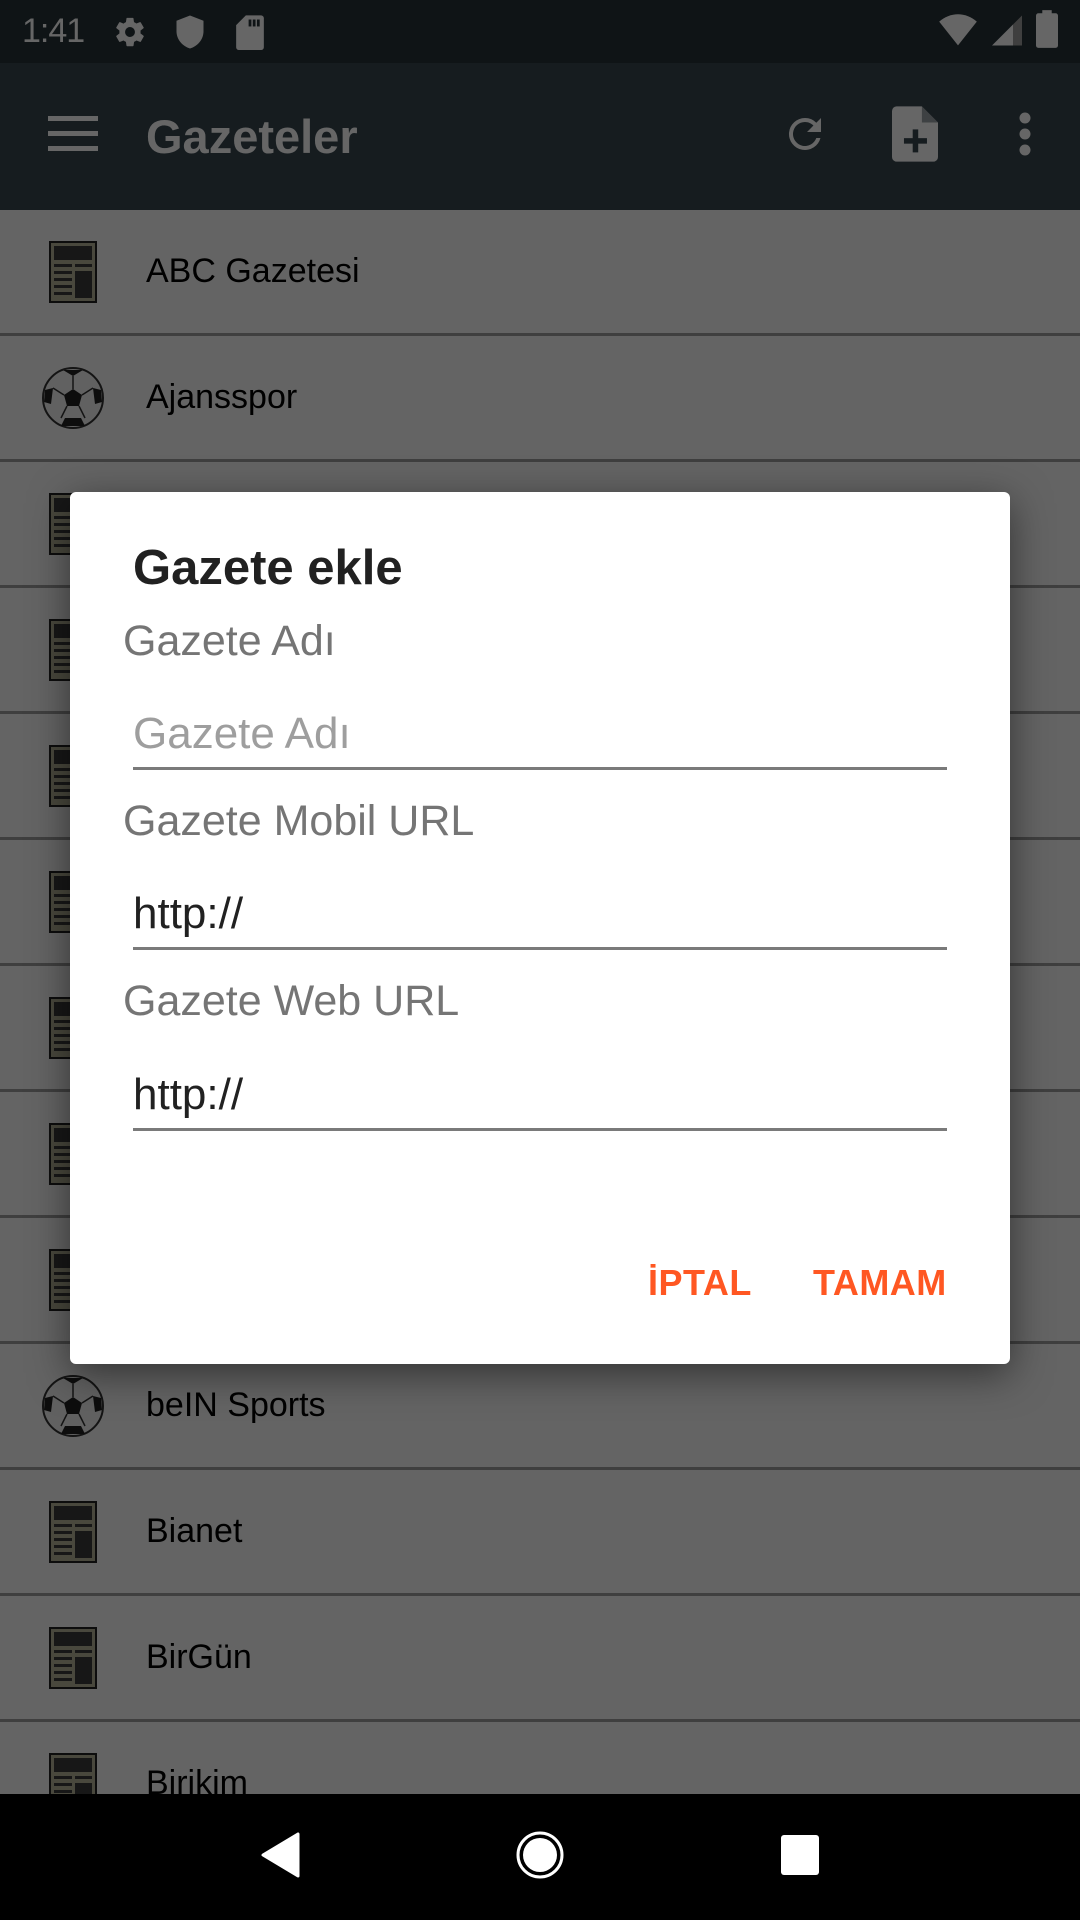 The height and width of the screenshot is (1920, 1080). What do you see at coordinates (291, 1001) in the screenshot?
I see `web-url-label: Gazete Web URL` at bounding box center [291, 1001].